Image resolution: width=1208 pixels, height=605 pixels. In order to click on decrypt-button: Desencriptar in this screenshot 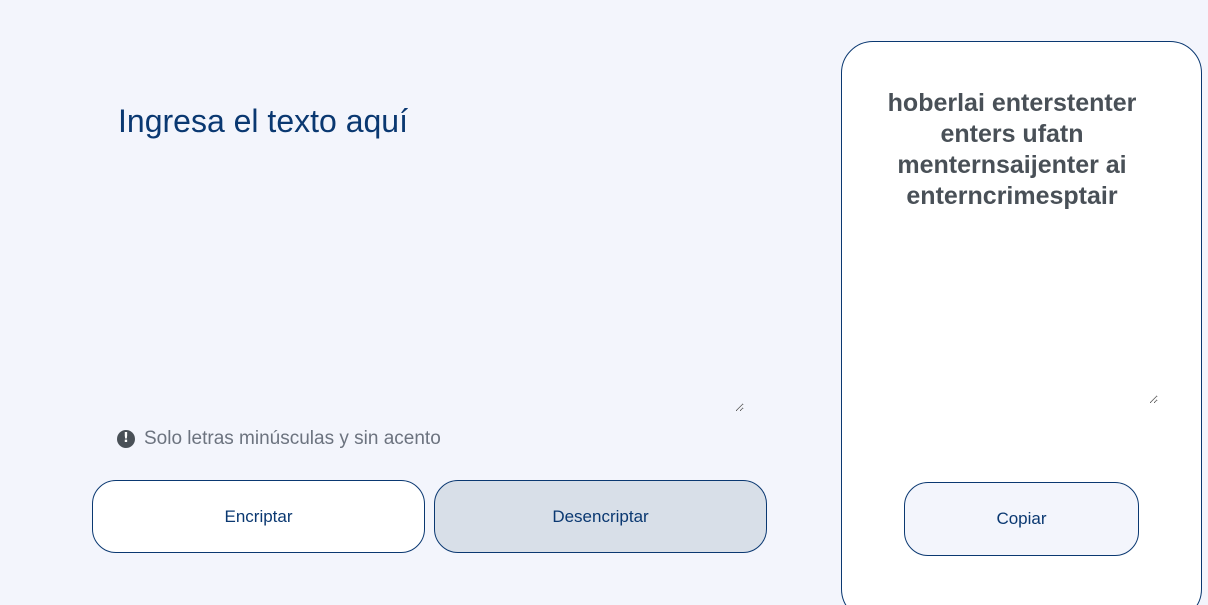, I will do `click(600, 516)`.